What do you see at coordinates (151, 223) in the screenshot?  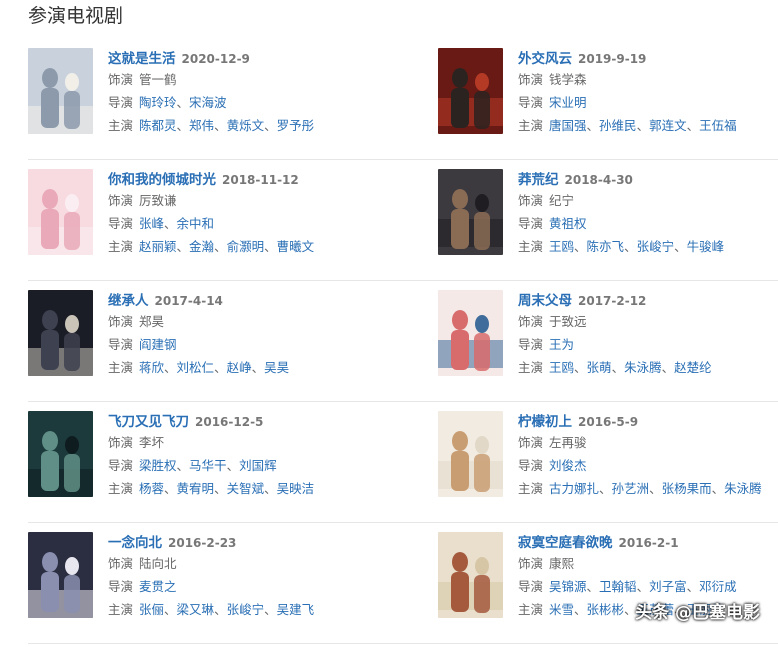 I see `director-link: 张峰` at bounding box center [151, 223].